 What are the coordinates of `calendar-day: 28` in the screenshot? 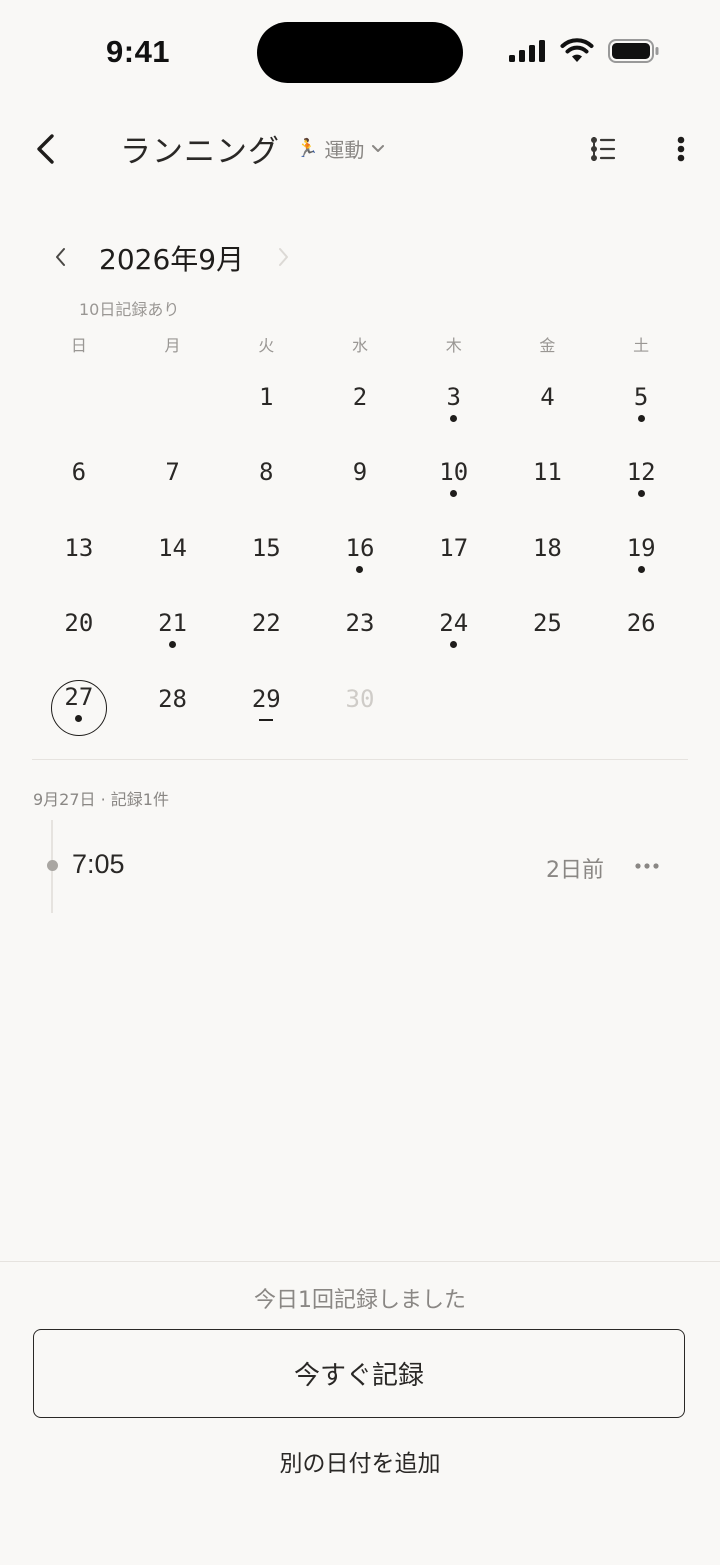 It's located at (173, 700).